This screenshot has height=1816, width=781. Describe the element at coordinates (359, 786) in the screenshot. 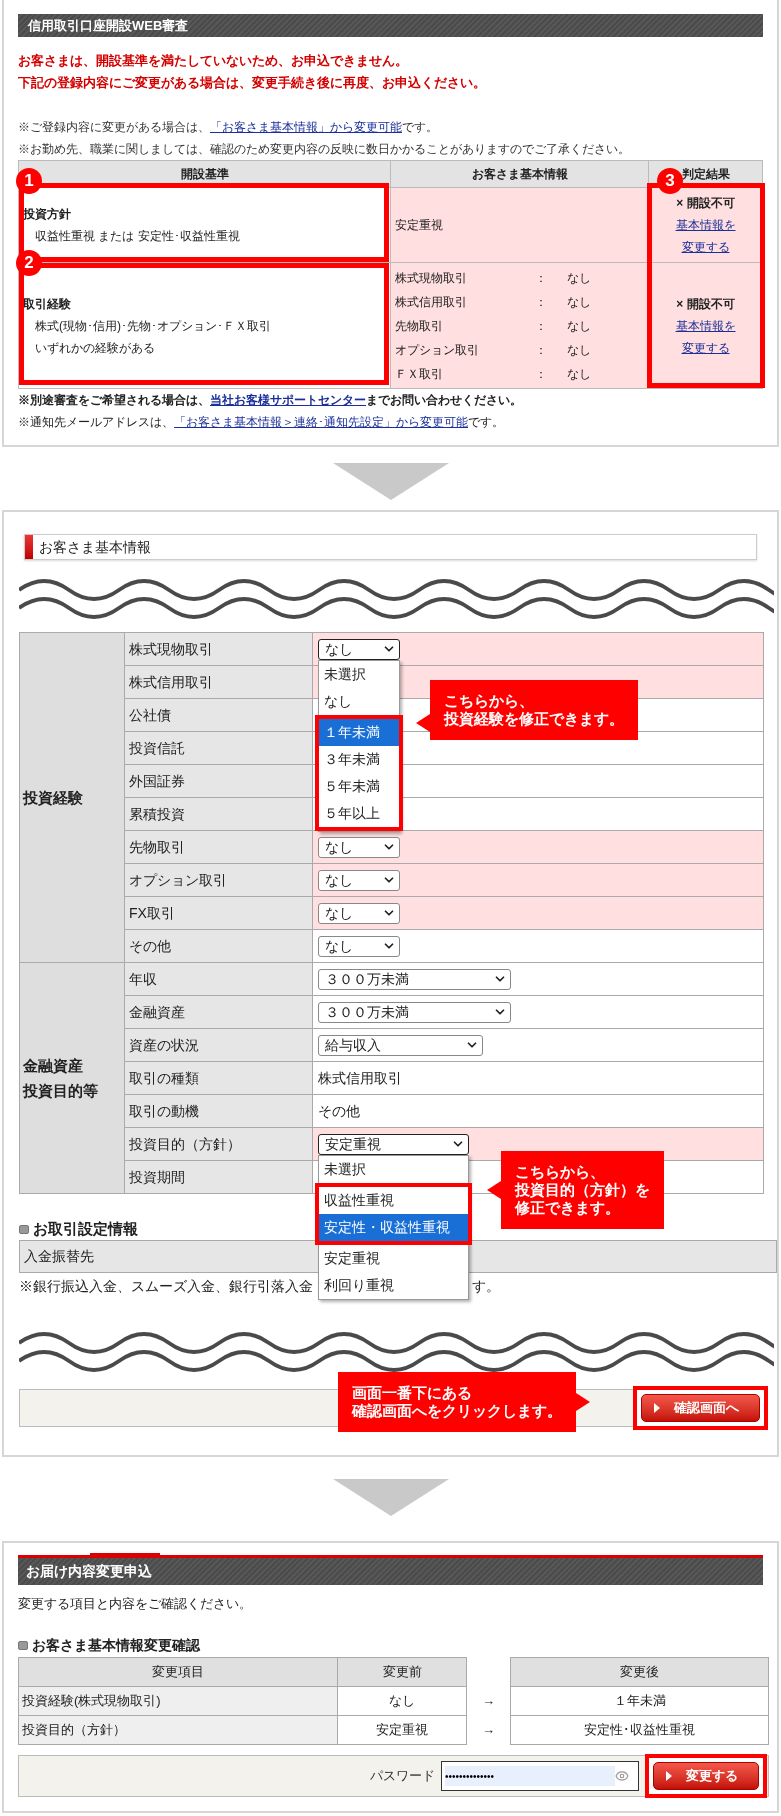

I see `dropdown-option: ５年未満` at that location.